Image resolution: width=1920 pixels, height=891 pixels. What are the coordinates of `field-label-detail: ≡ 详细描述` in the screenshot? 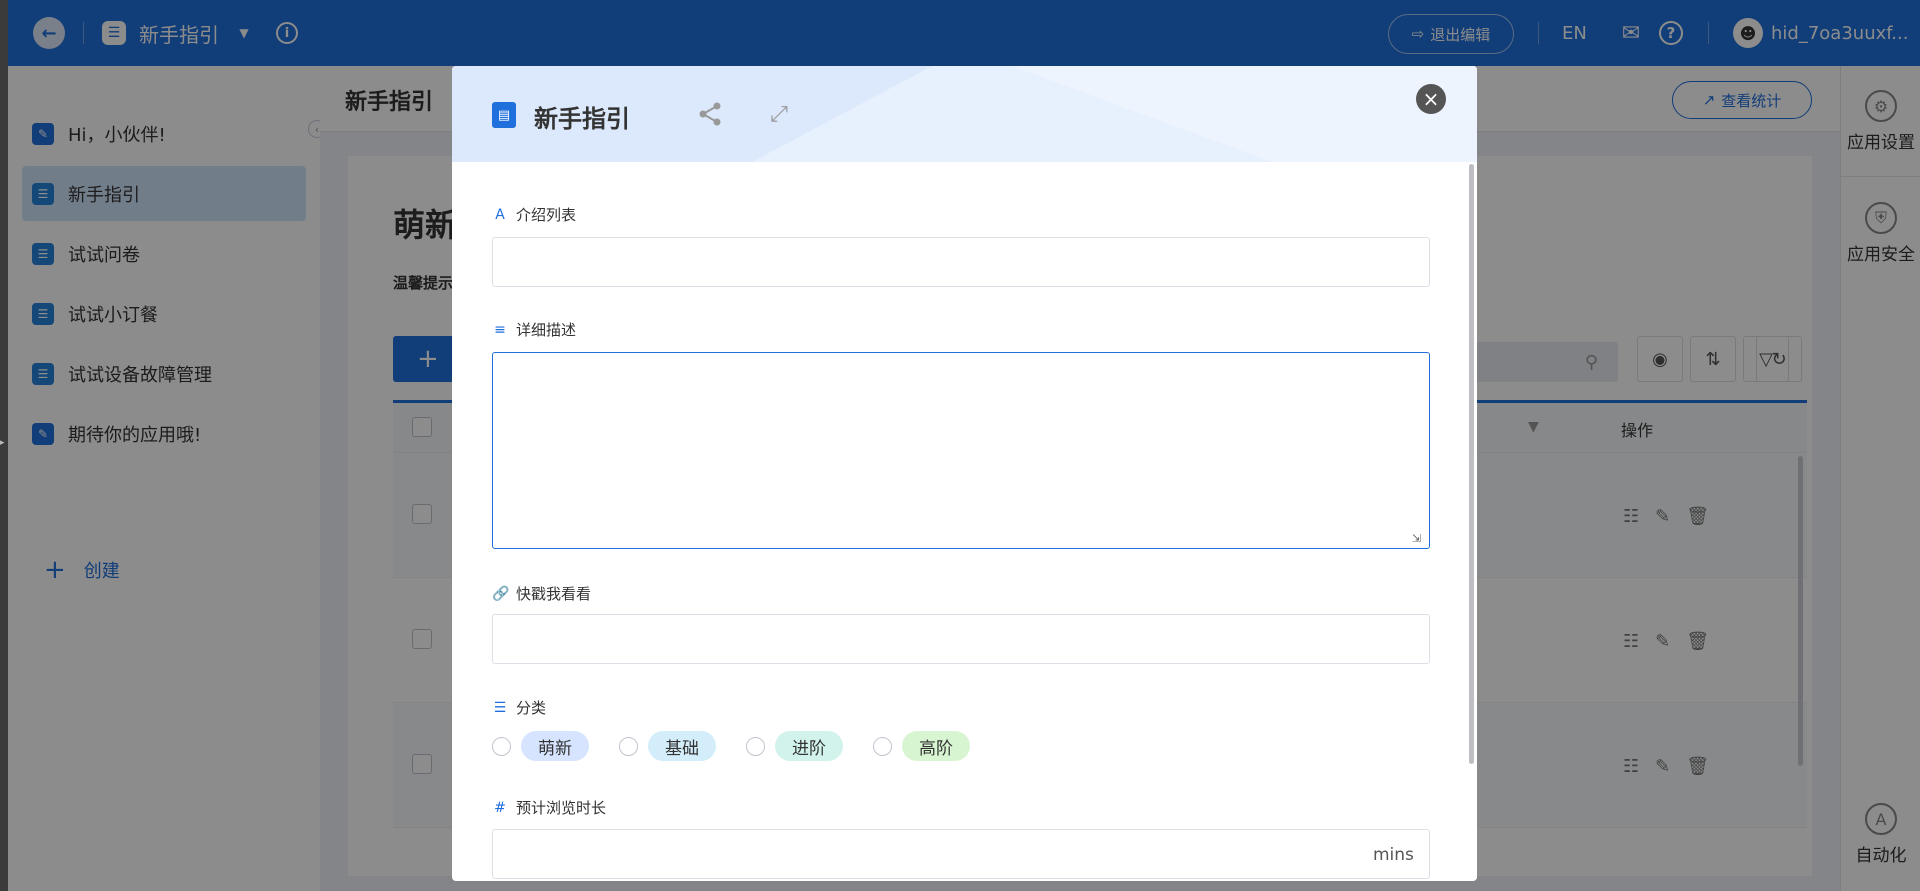 It's located at (534, 329).